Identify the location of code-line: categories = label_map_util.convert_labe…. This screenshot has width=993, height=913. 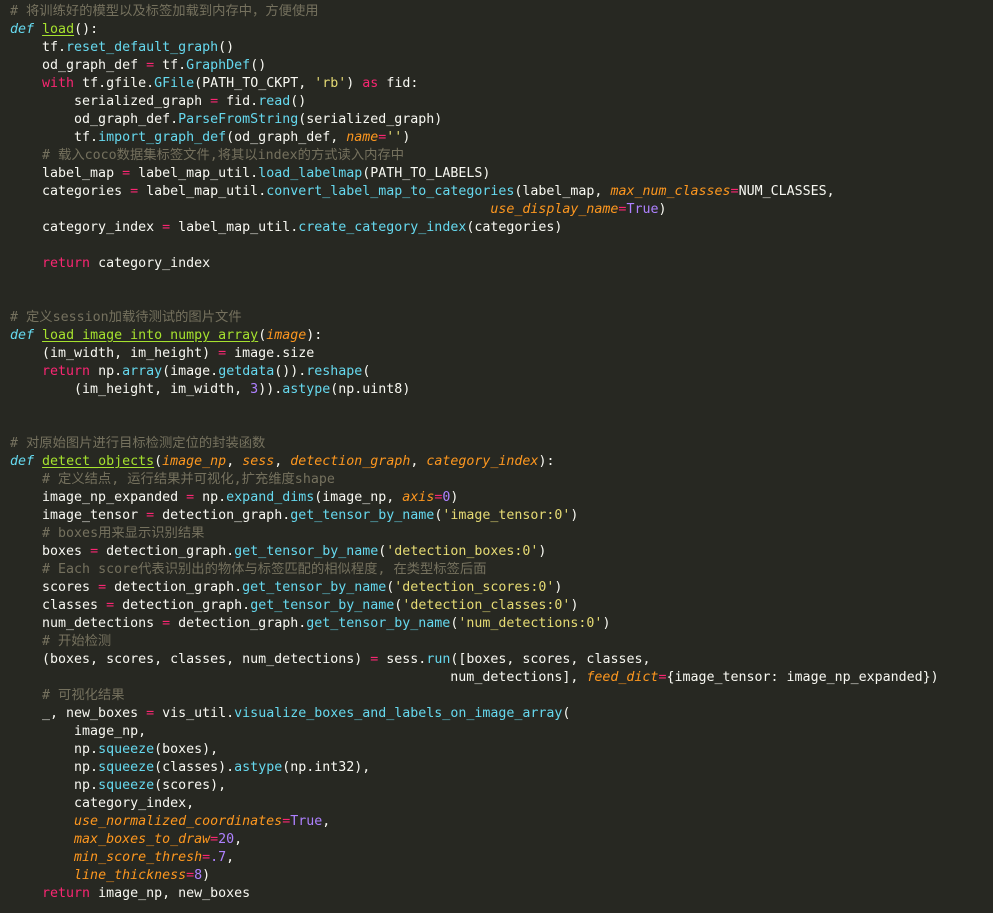
(501, 192).